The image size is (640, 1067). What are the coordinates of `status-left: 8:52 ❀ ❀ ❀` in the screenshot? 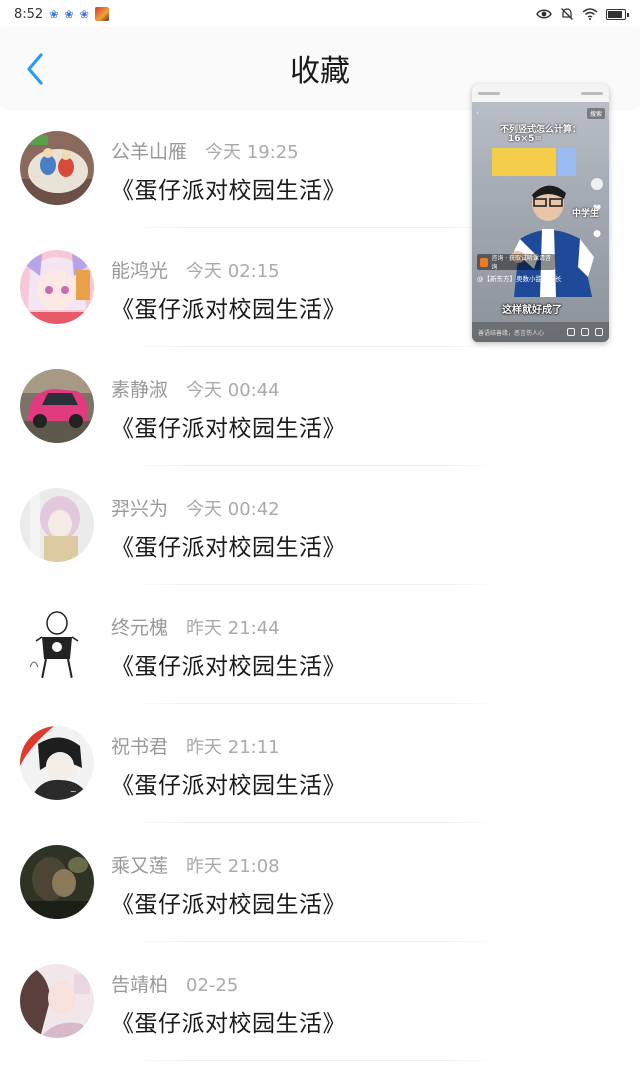 It's located at (61, 14).